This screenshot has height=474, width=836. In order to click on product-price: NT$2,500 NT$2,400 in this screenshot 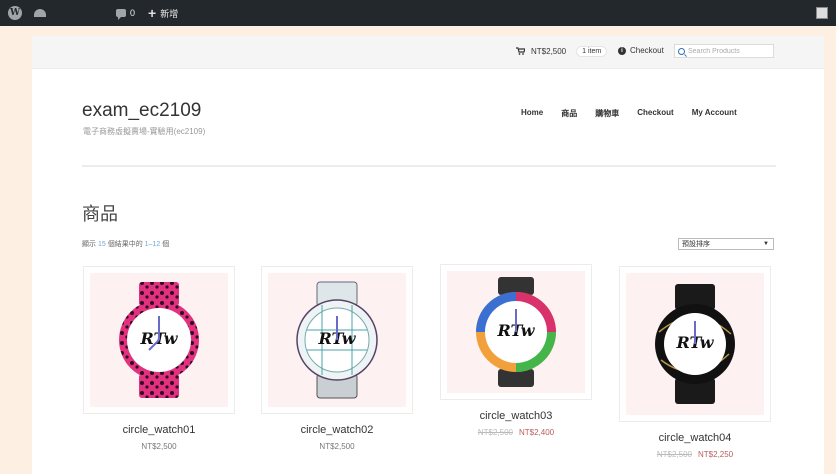, I will do `click(516, 432)`.